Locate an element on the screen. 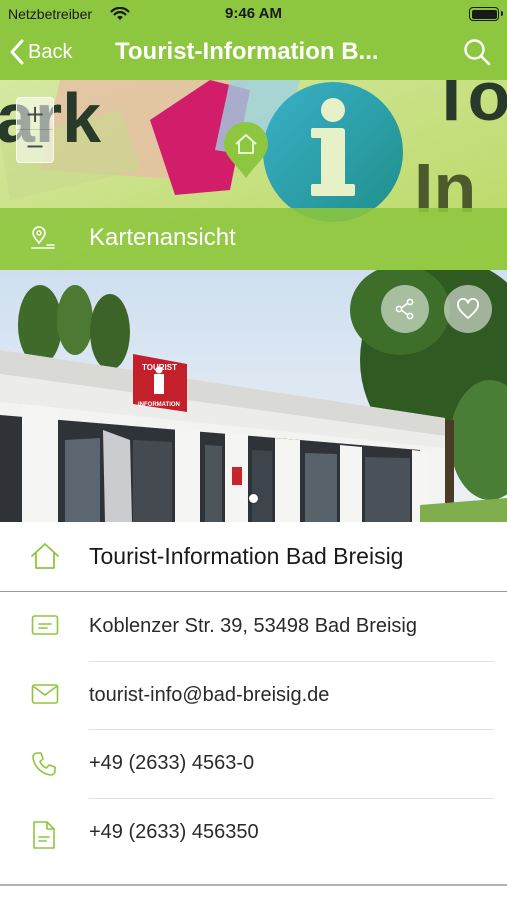  fax-text: +49 (2633) 456350 is located at coordinates (174, 831).